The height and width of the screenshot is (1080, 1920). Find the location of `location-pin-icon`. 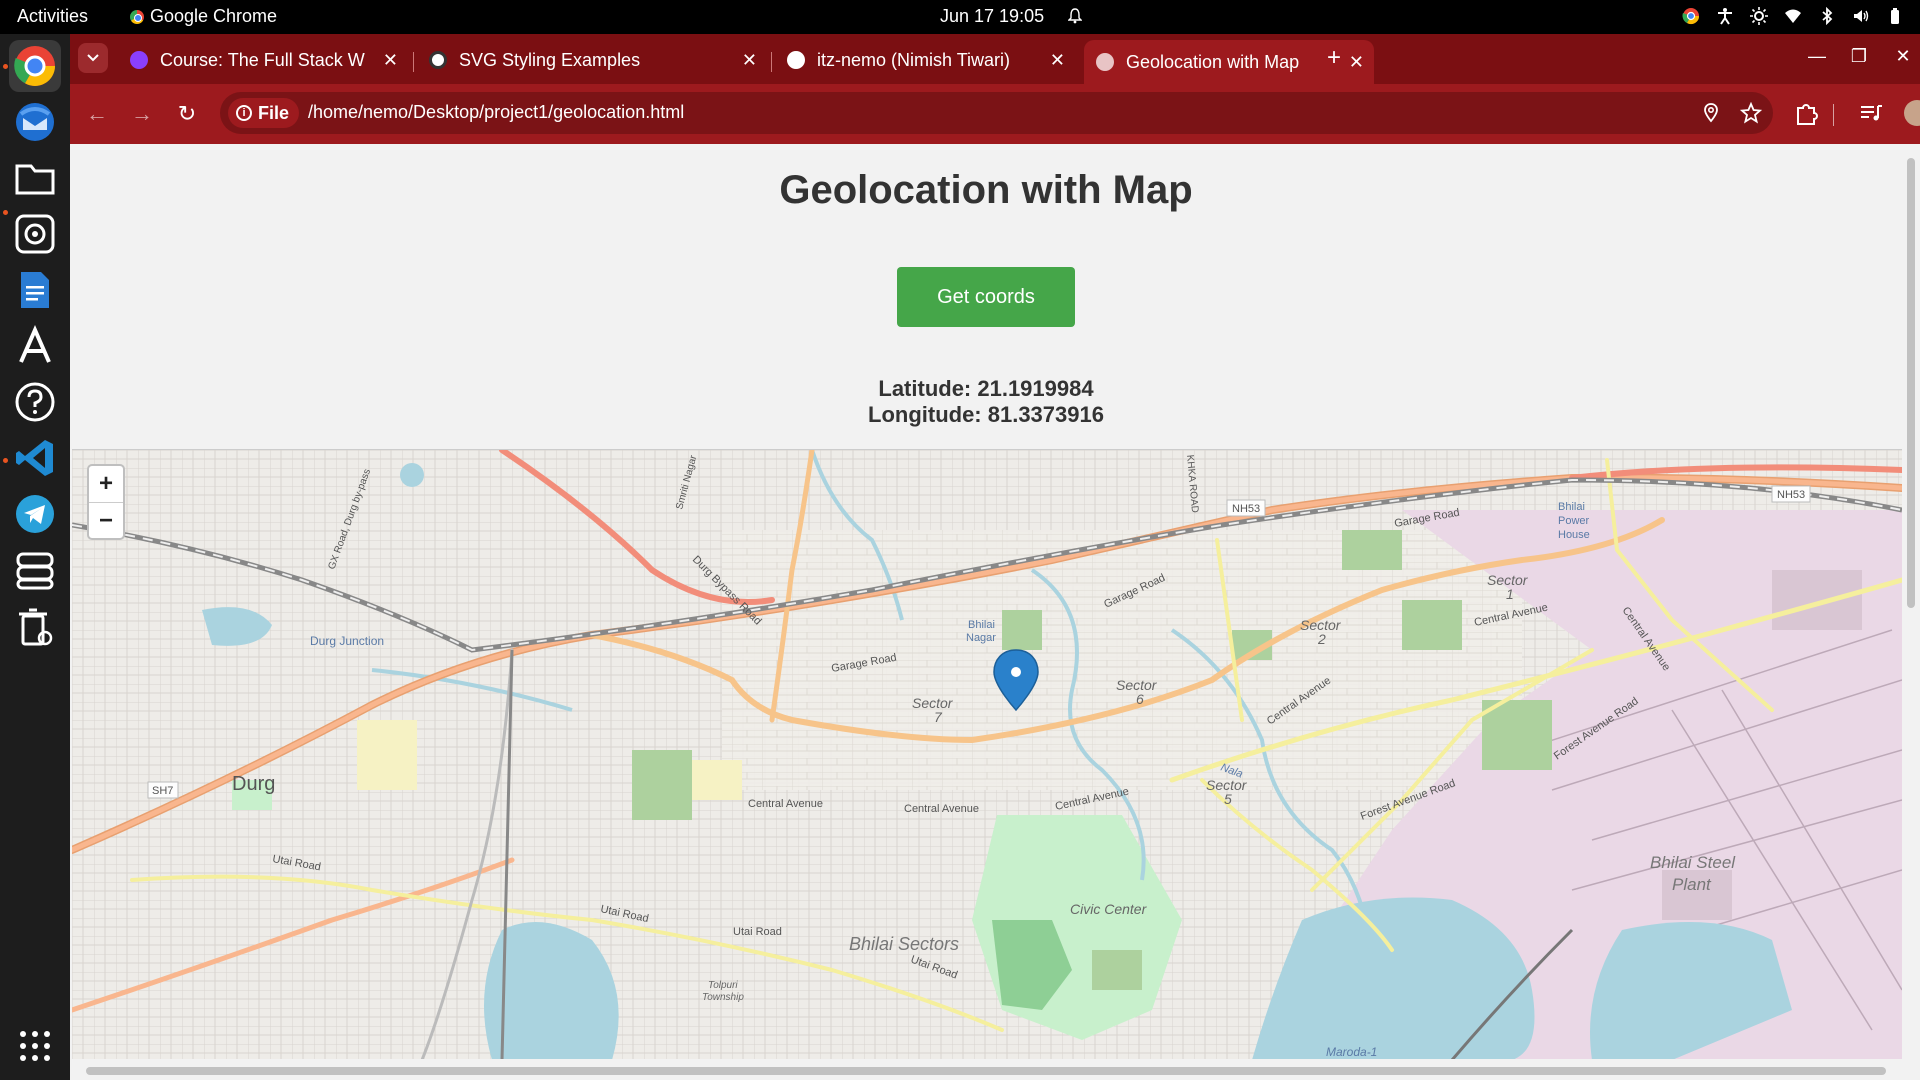

location-pin-icon is located at coordinates (1711, 113).